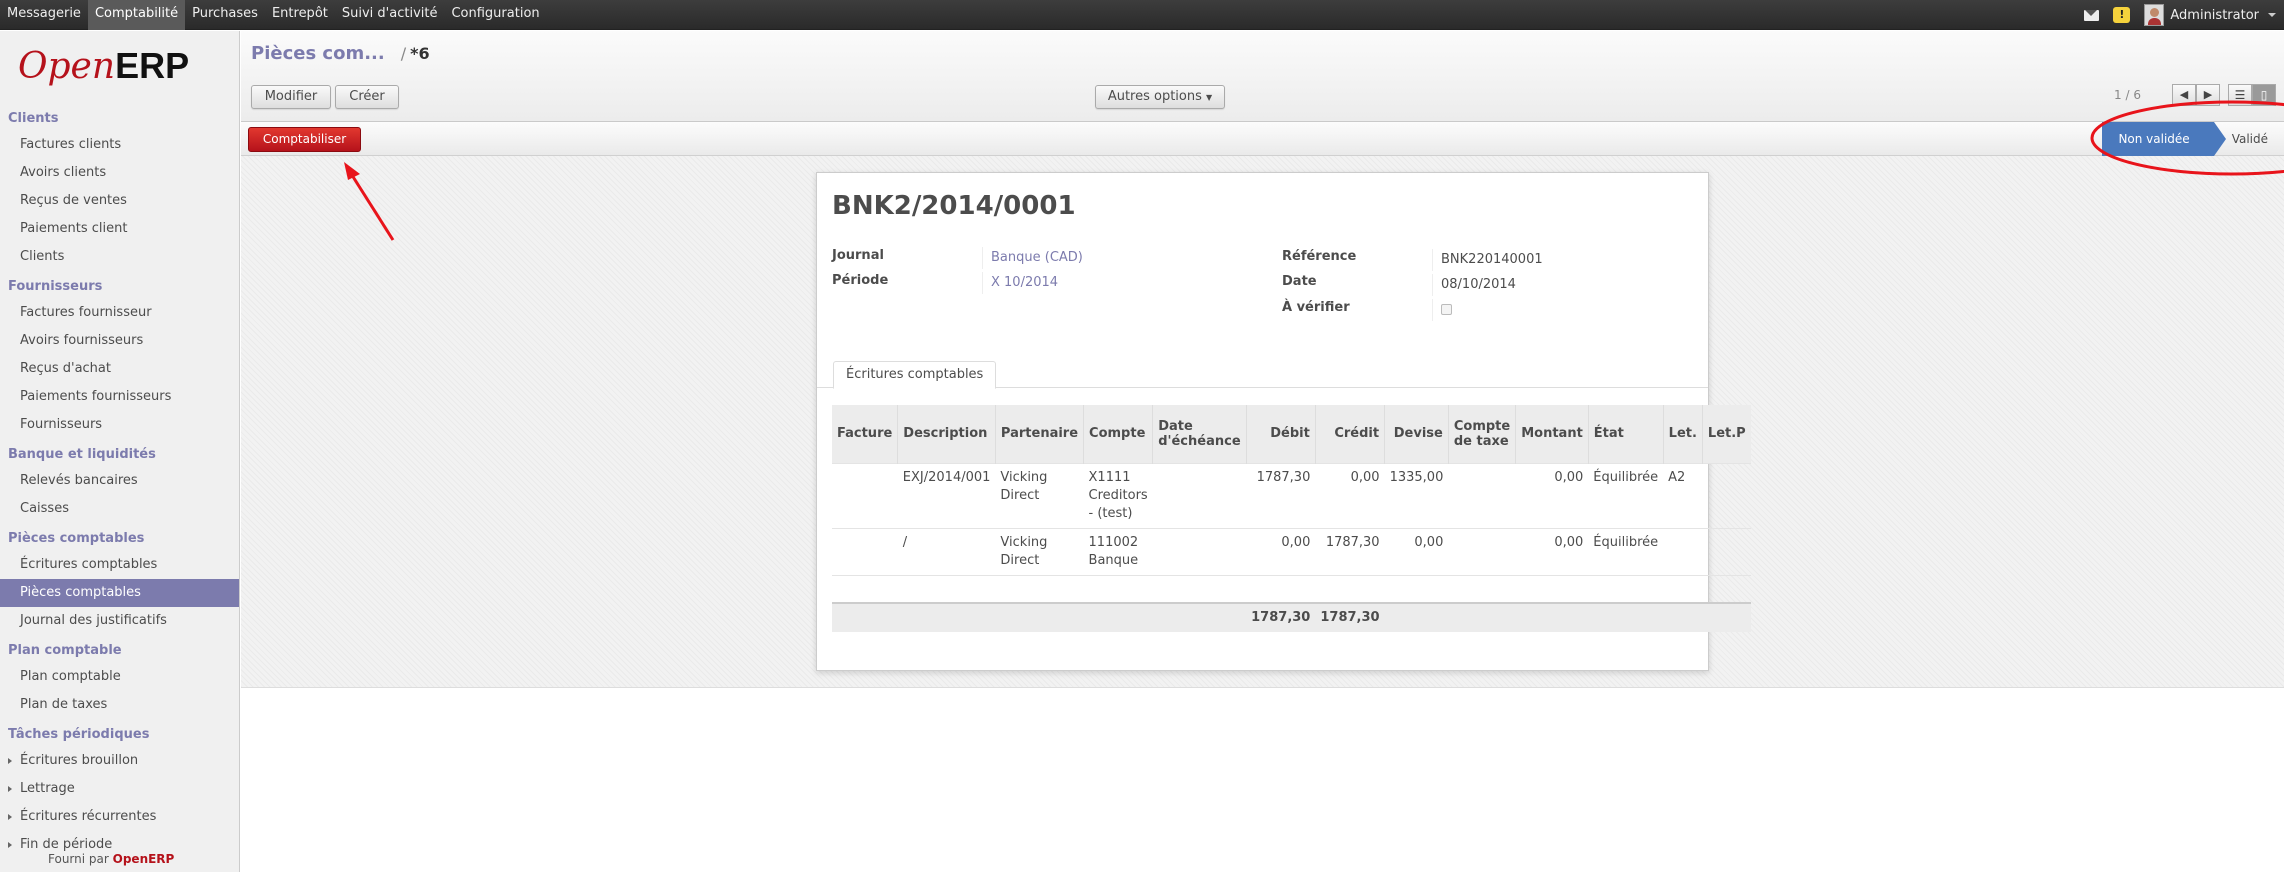 This screenshot has width=2284, height=872. I want to click on period-field: X 10/2014, so click(1020, 283).